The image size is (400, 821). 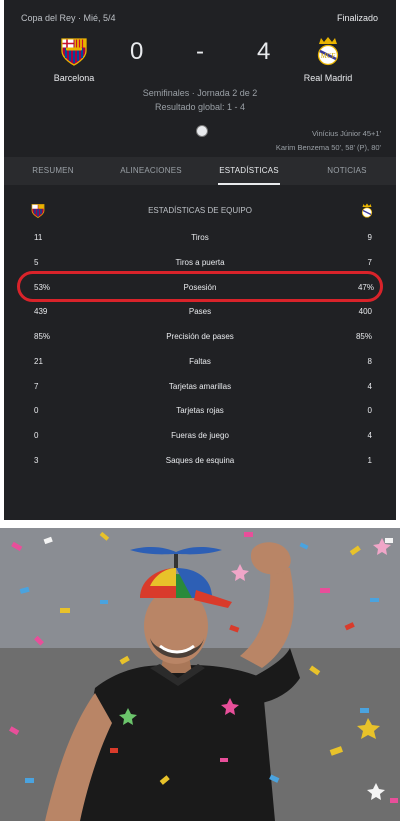 What do you see at coordinates (365, 311) in the screenshot?
I see `away-value: 400` at bounding box center [365, 311].